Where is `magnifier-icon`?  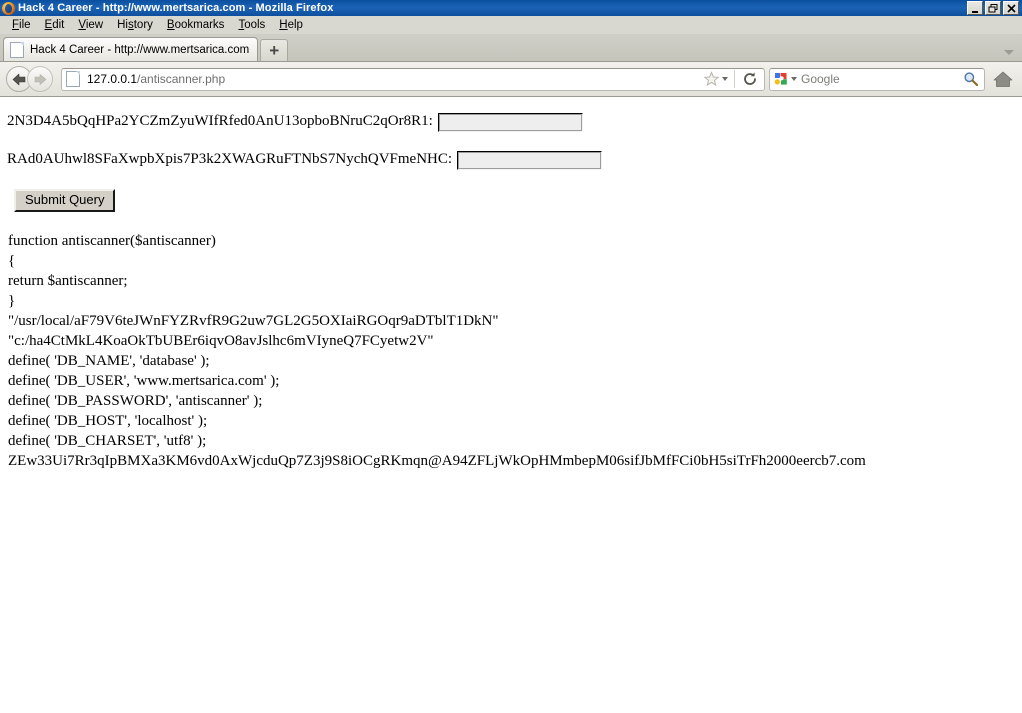
magnifier-icon is located at coordinates (971, 79).